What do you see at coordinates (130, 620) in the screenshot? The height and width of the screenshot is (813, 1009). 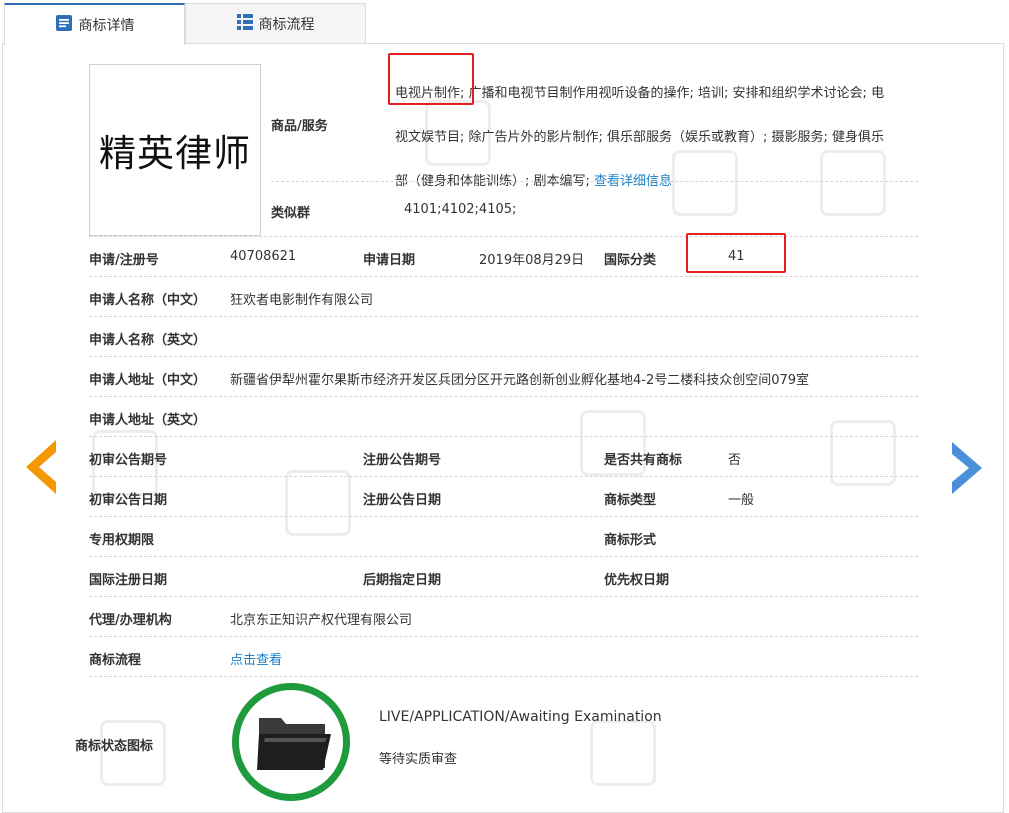 I see `agent-label: 代理/办理机构` at bounding box center [130, 620].